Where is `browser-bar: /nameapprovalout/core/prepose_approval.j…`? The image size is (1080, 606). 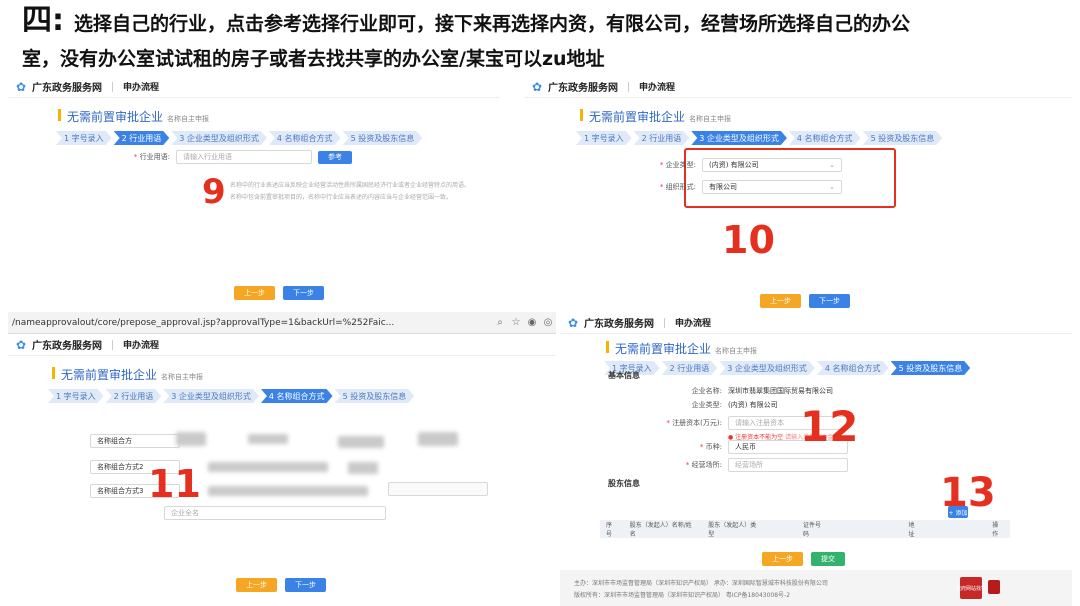 browser-bar: /nameapprovalout/core/prepose_approval.j… is located at coordinates (282, 323).